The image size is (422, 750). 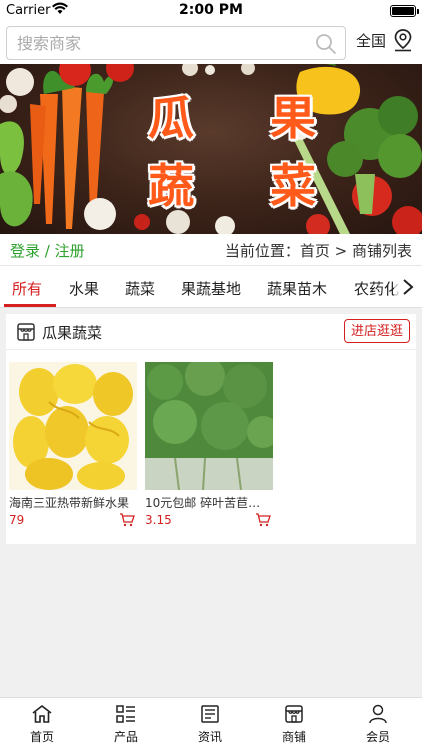 I want to click on product-card: 海南三亚热带新鲜水果 79, so click(x=73, y=445).